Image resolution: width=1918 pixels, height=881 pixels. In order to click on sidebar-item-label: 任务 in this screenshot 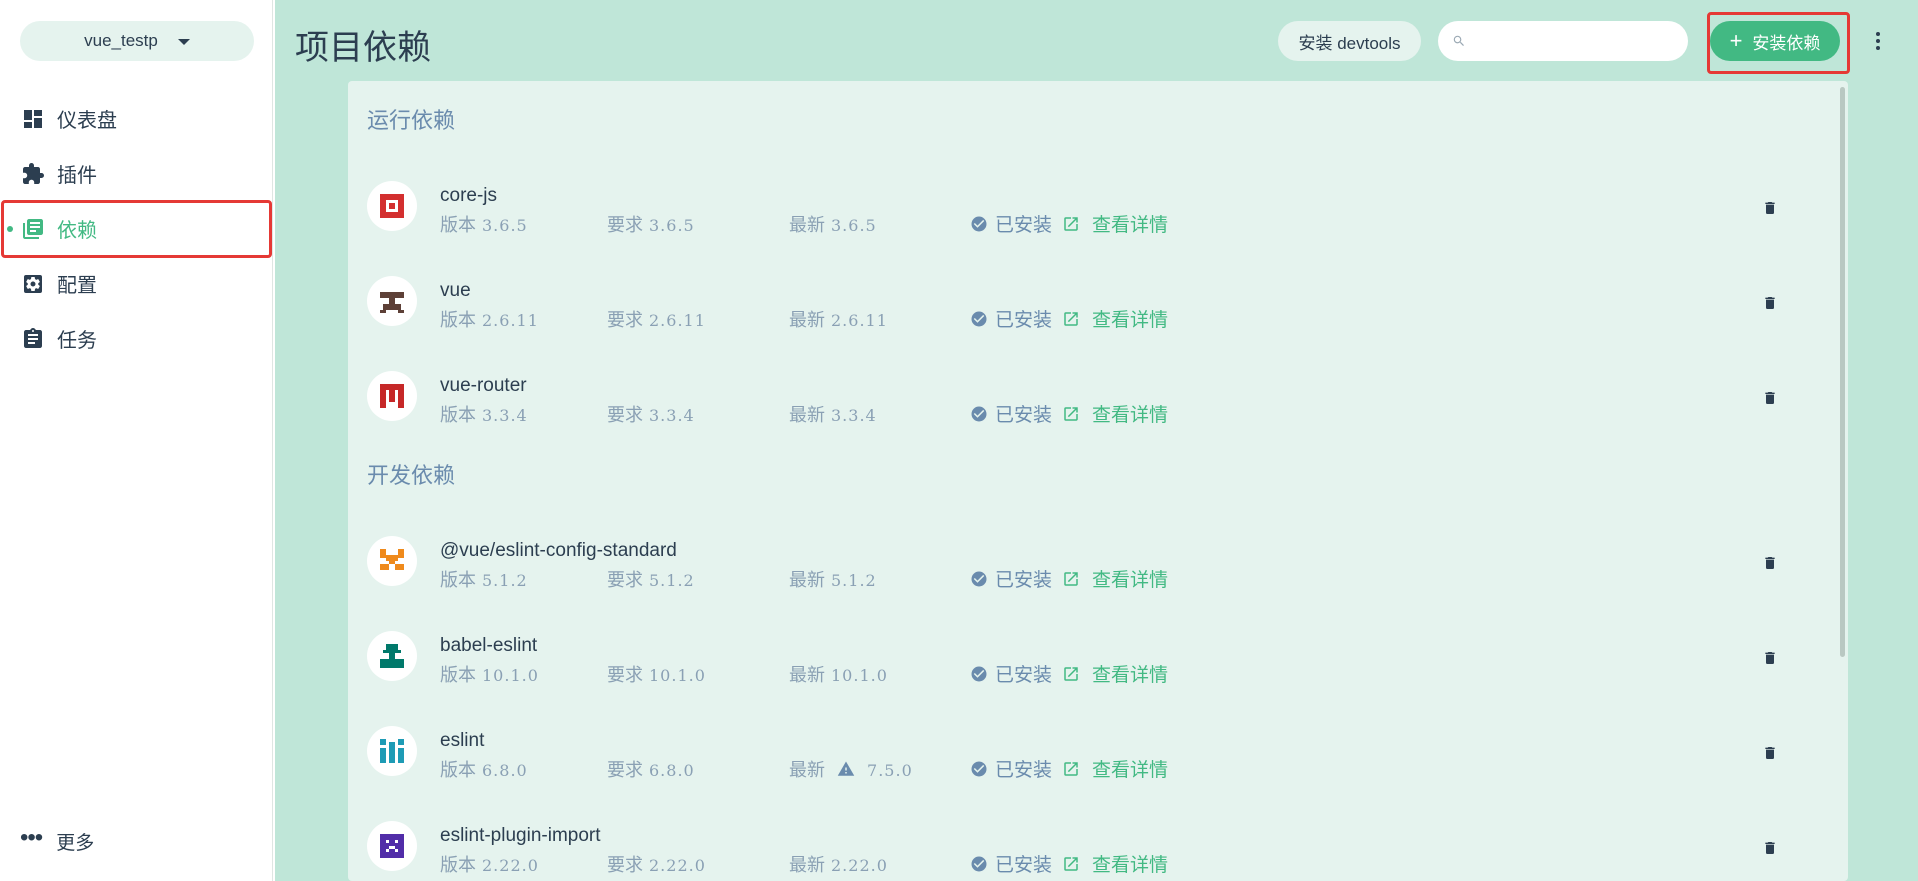, I will do `click(77, 341)`.